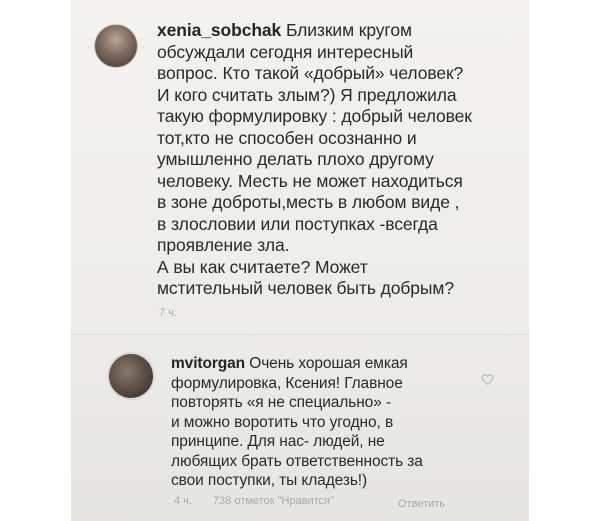 The height and width of the screenshot is (521, 600). What do you see at coordinates (297, 461) in the screenshot?
I see `comment-line: любящих брать ответственность за` at bounding box center [297, 461].